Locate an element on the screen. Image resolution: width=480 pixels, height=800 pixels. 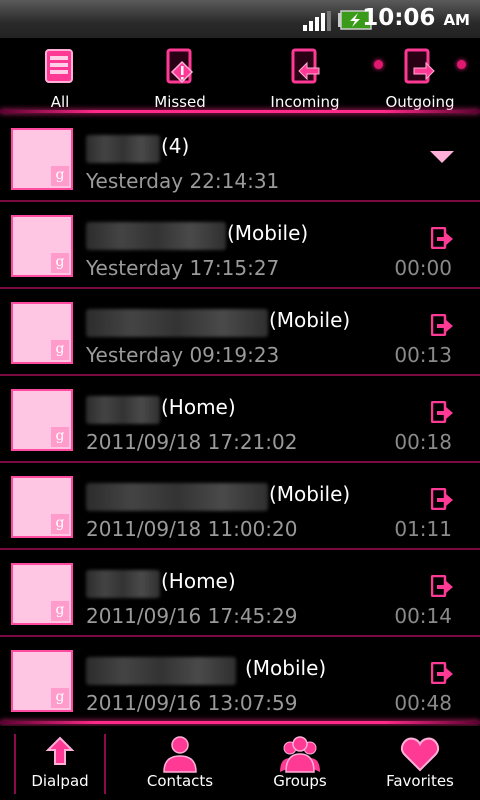
clock-ampm: AM is located at coordinates (456, 20).